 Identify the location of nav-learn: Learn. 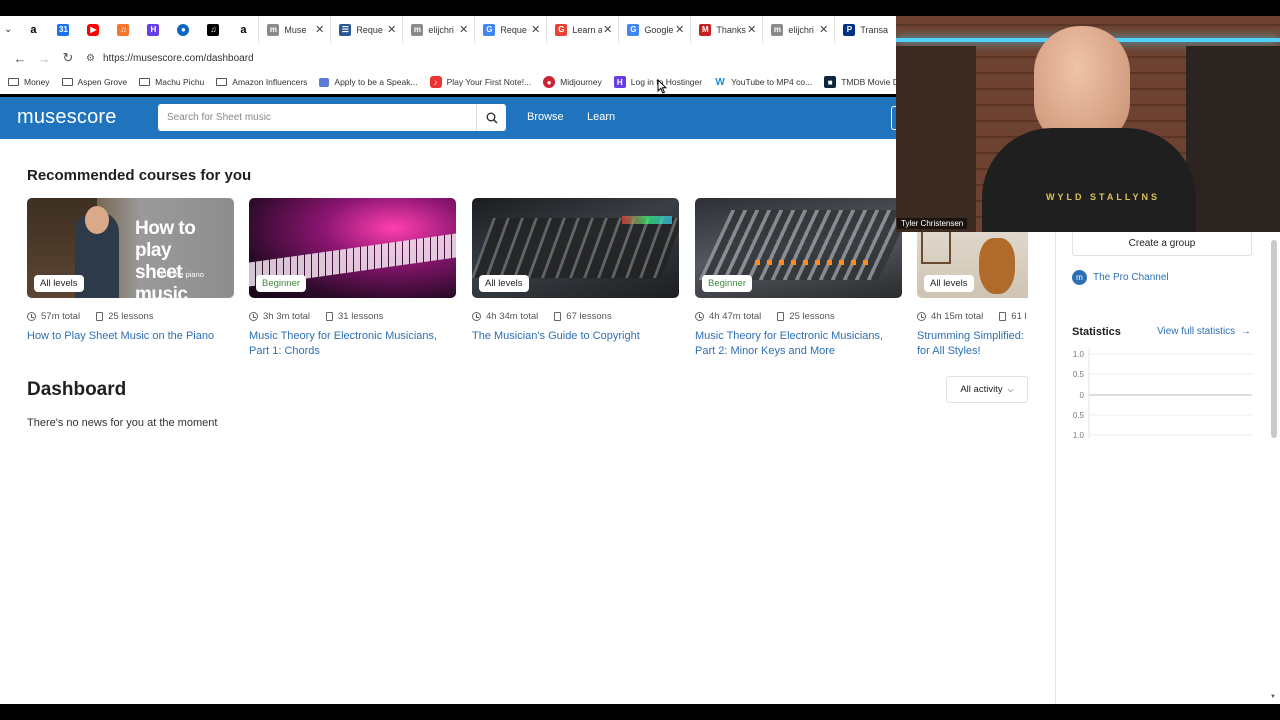
(601, 117).